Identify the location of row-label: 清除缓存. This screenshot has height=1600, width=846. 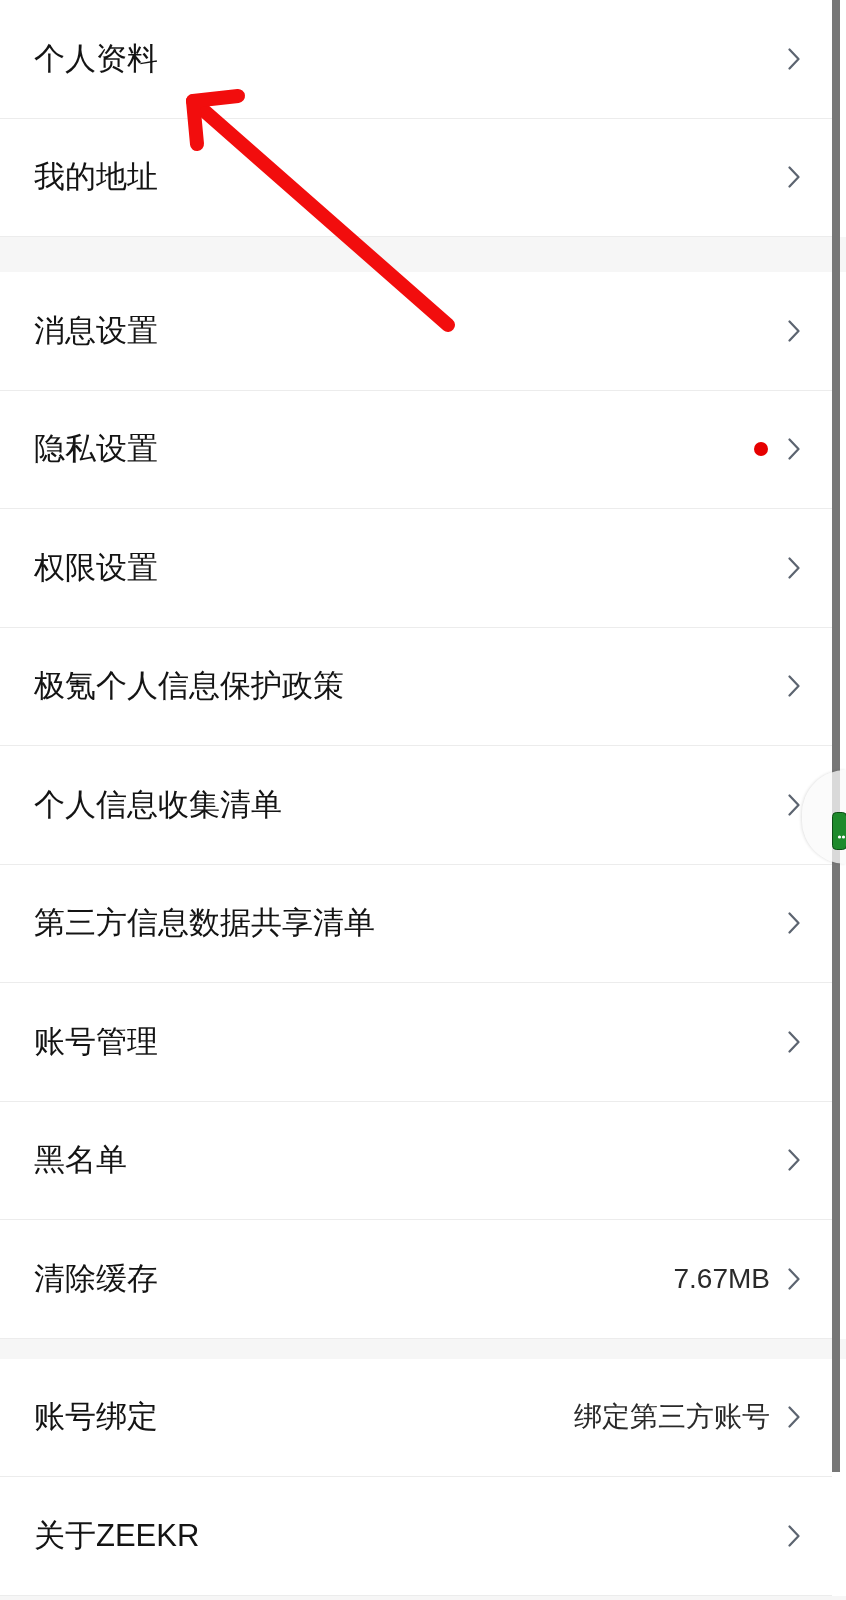
(96, 1278).